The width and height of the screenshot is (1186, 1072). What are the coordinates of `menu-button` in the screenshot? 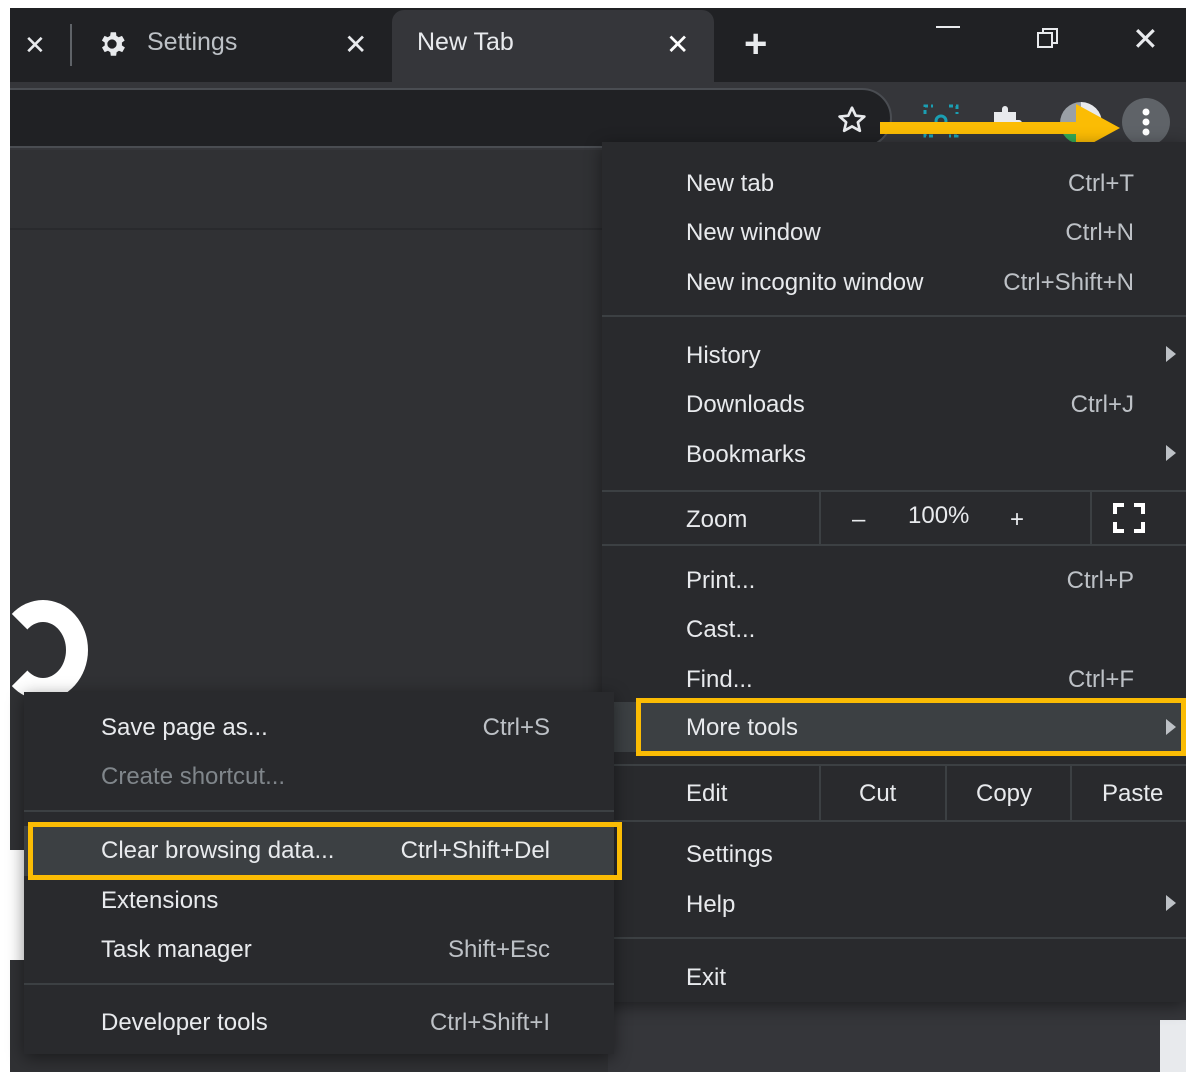 It's located at (1146, 122).